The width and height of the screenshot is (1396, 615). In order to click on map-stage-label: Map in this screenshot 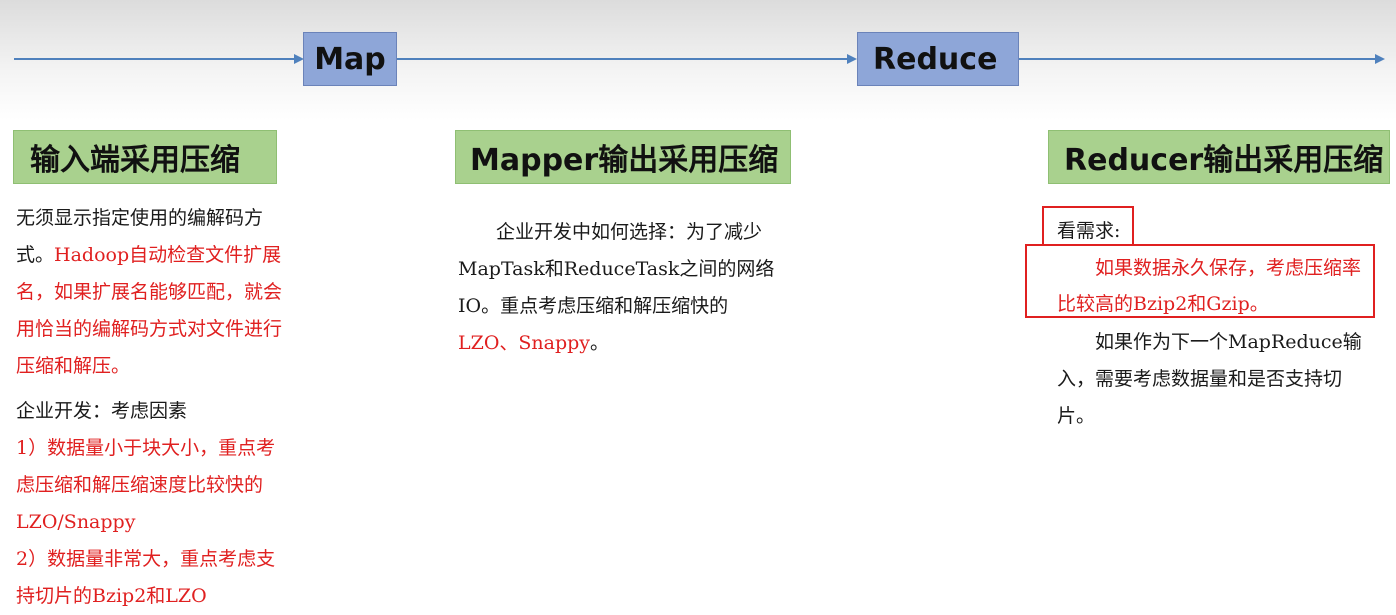, I will do `click(350, 59)`.